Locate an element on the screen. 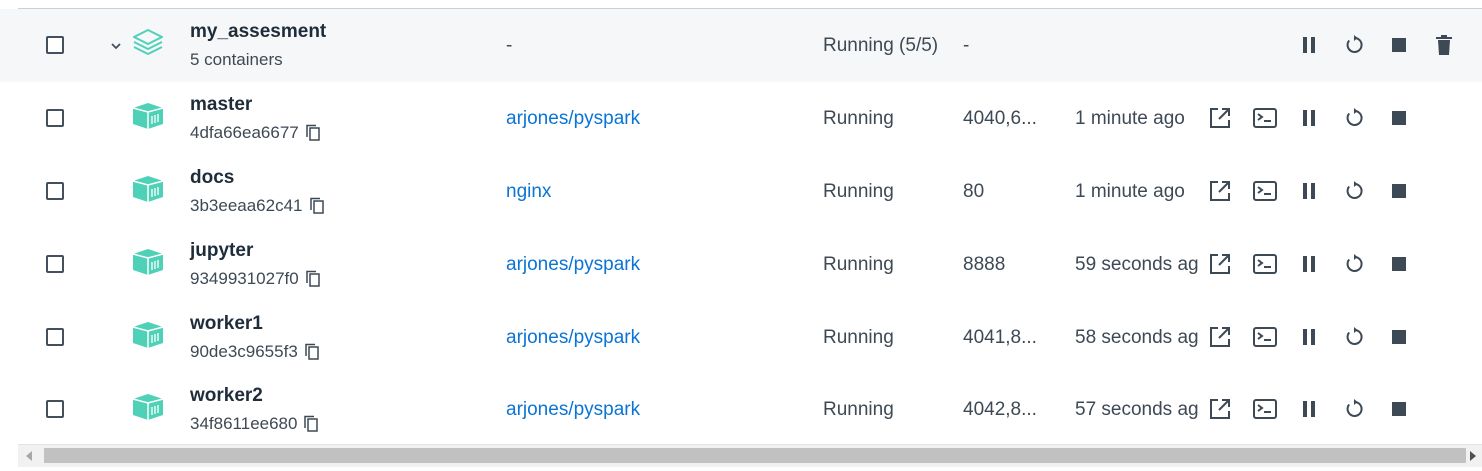 This screenshot has width=1482, height=471. container-id-text: 3b3eeaa62c41 is located at coordinates (246, 205).